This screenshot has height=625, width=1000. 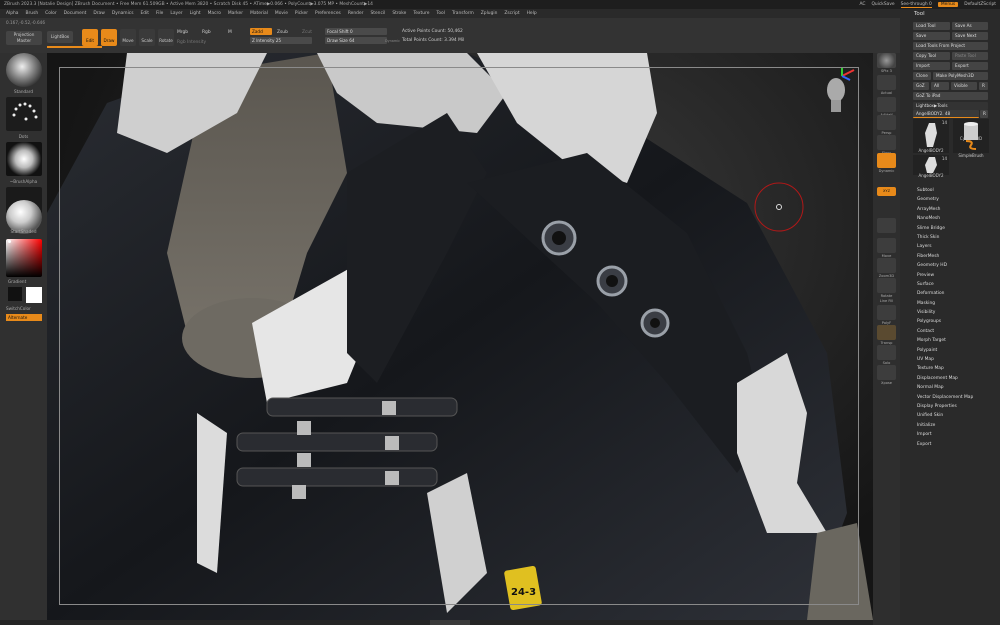 What do you see at coordinates (970, 36) in the screenshot?
I see `save-next-button: Save Next` at bounding box center [970, 36].